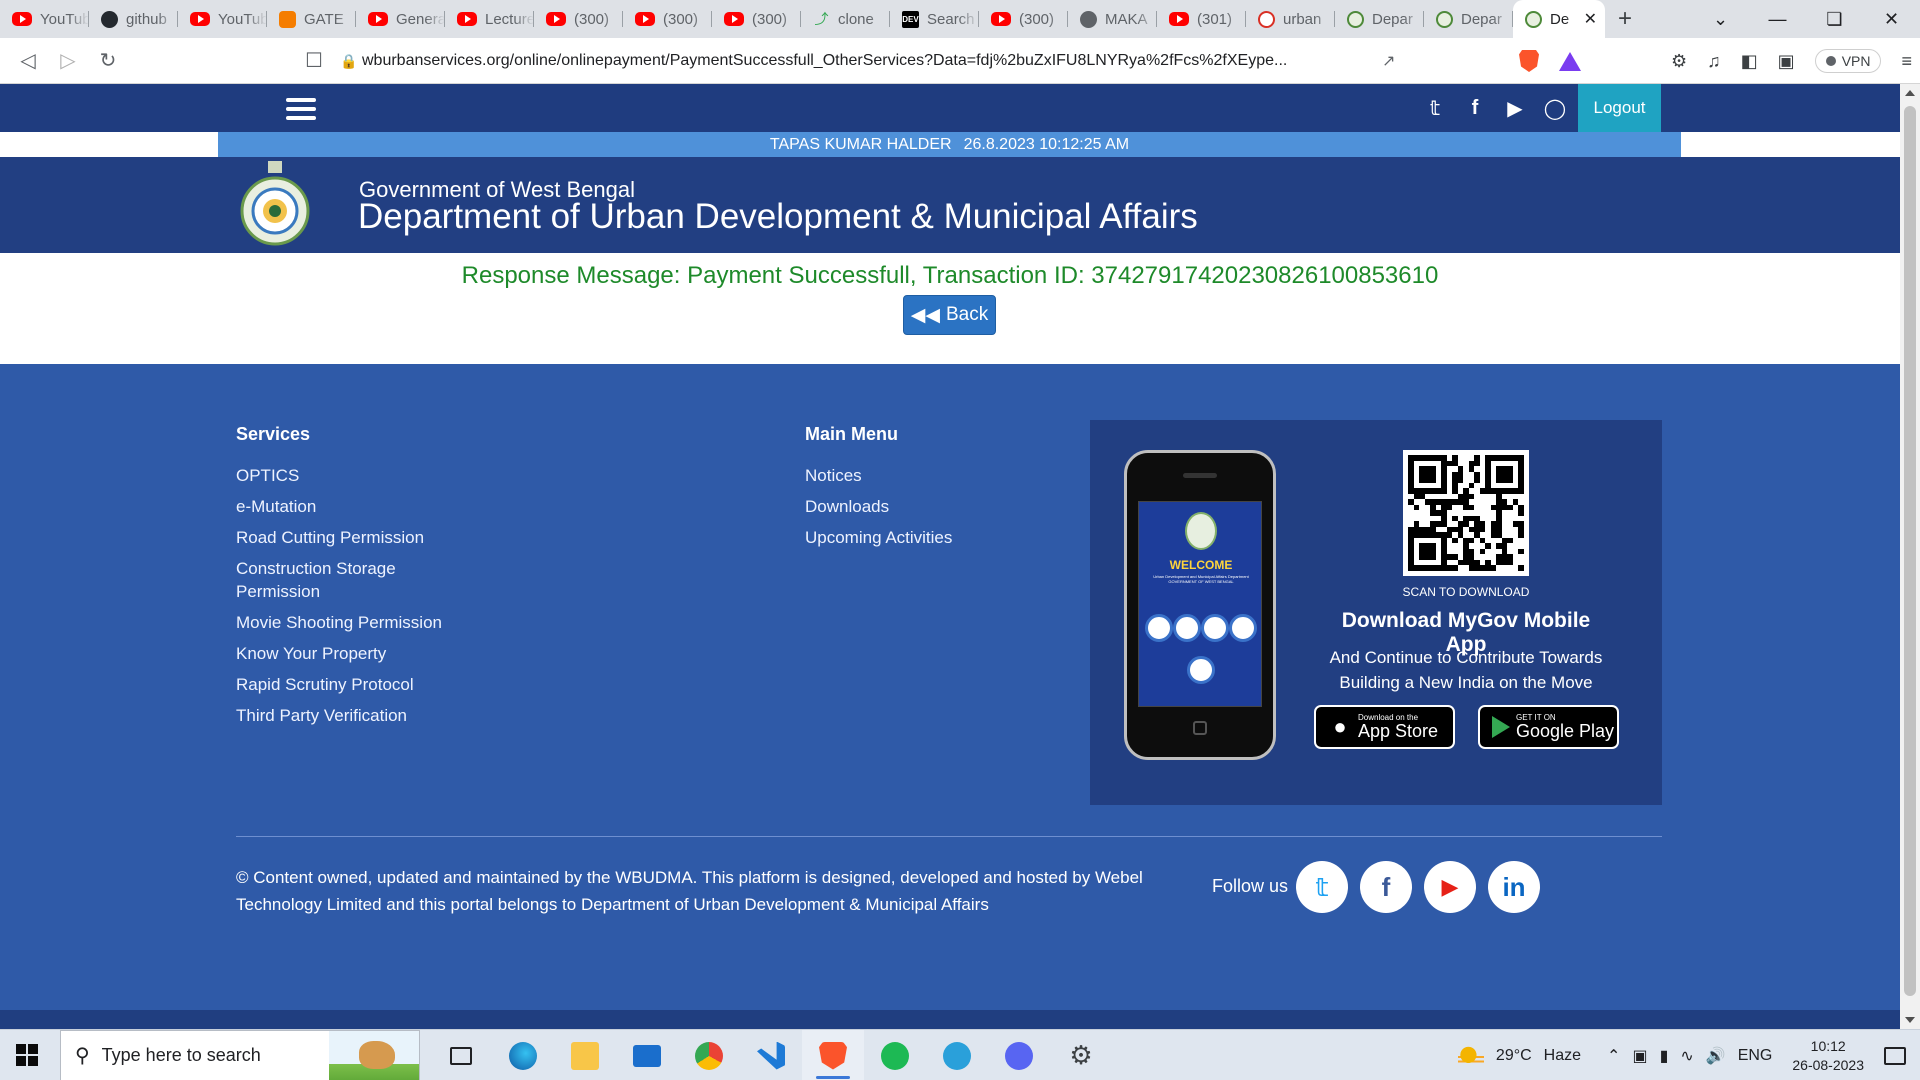  I want to click on new-tab-icon: +, so click(1625, 19).